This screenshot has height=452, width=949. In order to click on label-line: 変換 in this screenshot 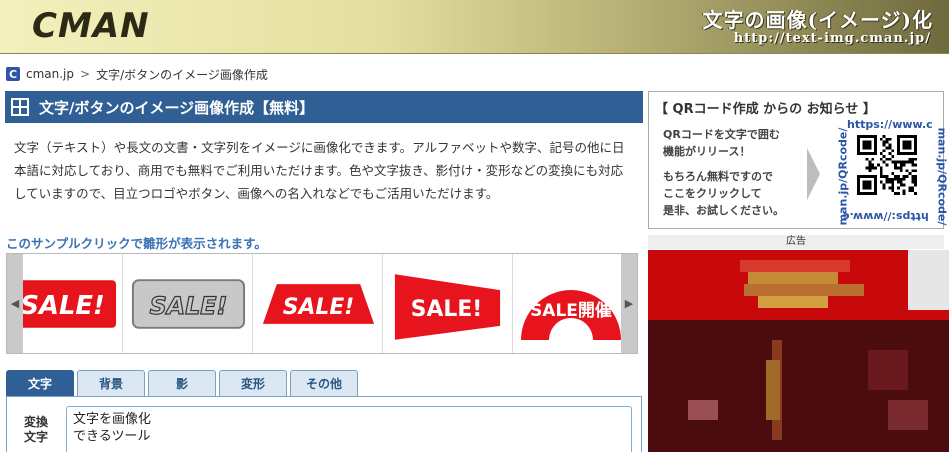, I will do `click(35, 422)`.